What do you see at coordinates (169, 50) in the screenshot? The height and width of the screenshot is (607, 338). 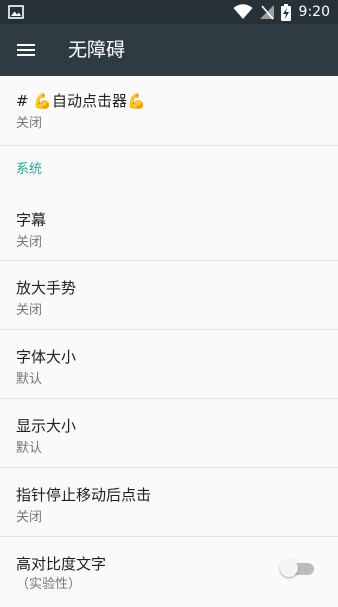 I see `app-bar: 无障碍` at bounding box center [169, 50].